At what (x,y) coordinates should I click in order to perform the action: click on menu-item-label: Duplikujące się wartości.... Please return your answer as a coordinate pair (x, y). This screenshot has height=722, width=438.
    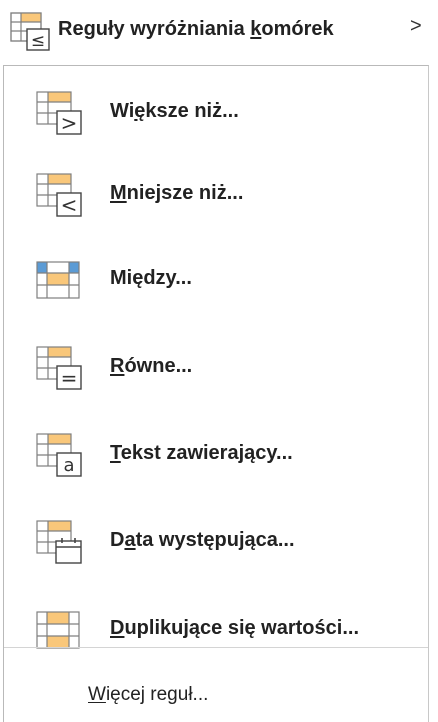
    Looking at the image, I should click on (234, 628).